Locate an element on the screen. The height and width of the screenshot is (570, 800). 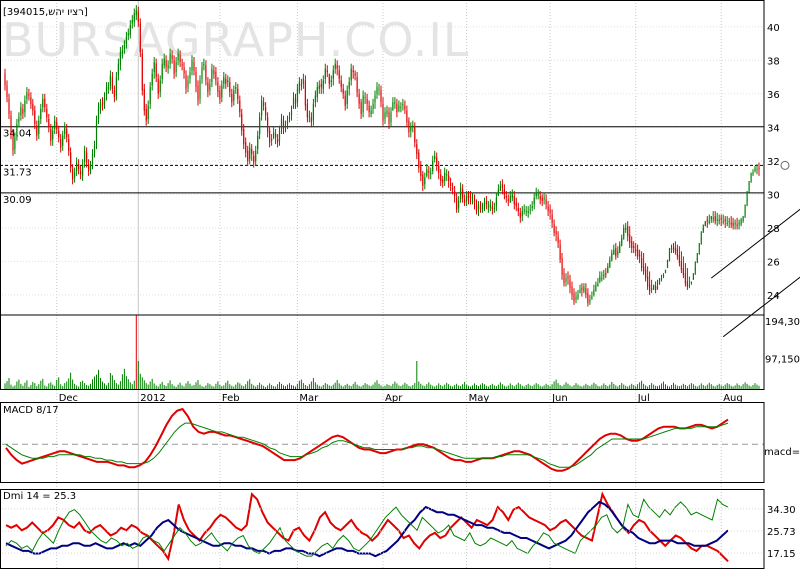
dmi-tick-label: 34.30 is located at coordinates (781, 510).